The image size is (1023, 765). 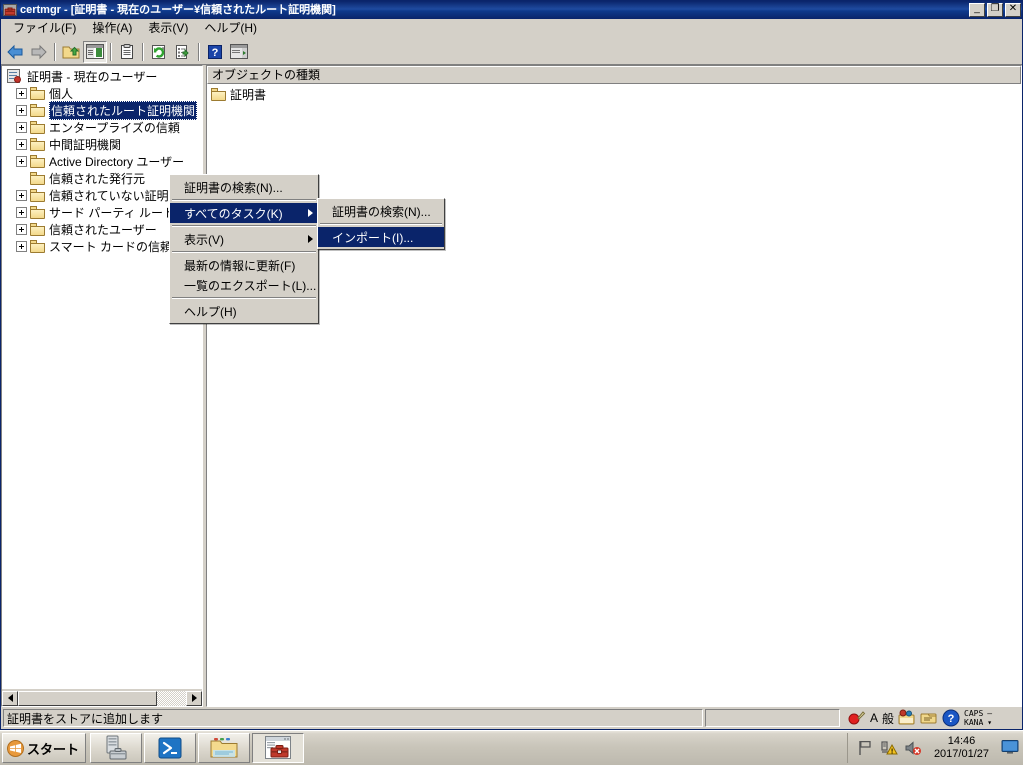 What do you see at coordinates (857, 718) in the screenshot?
I see `ime-pen-icon` at bounding box center [857, 718].